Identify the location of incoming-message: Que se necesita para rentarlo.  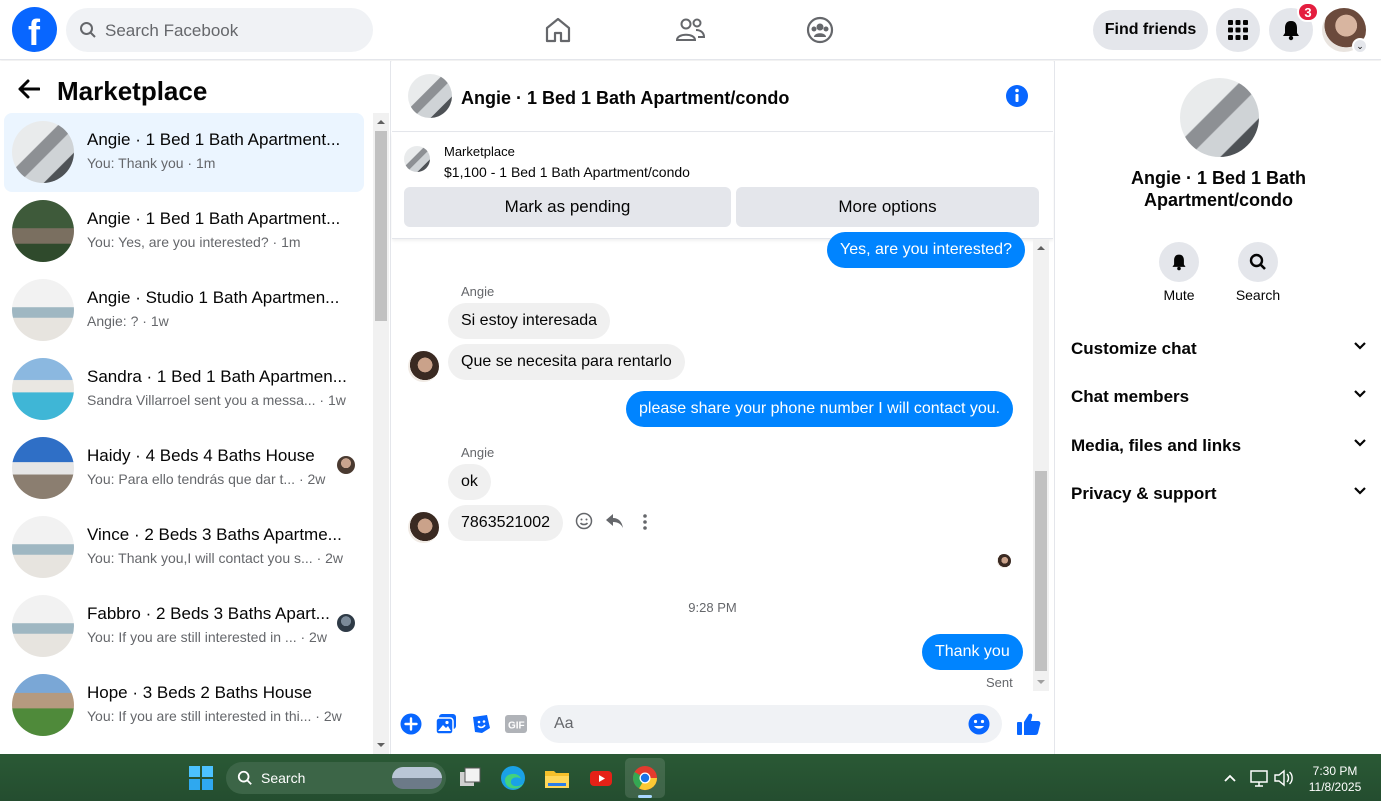
(566, 362).